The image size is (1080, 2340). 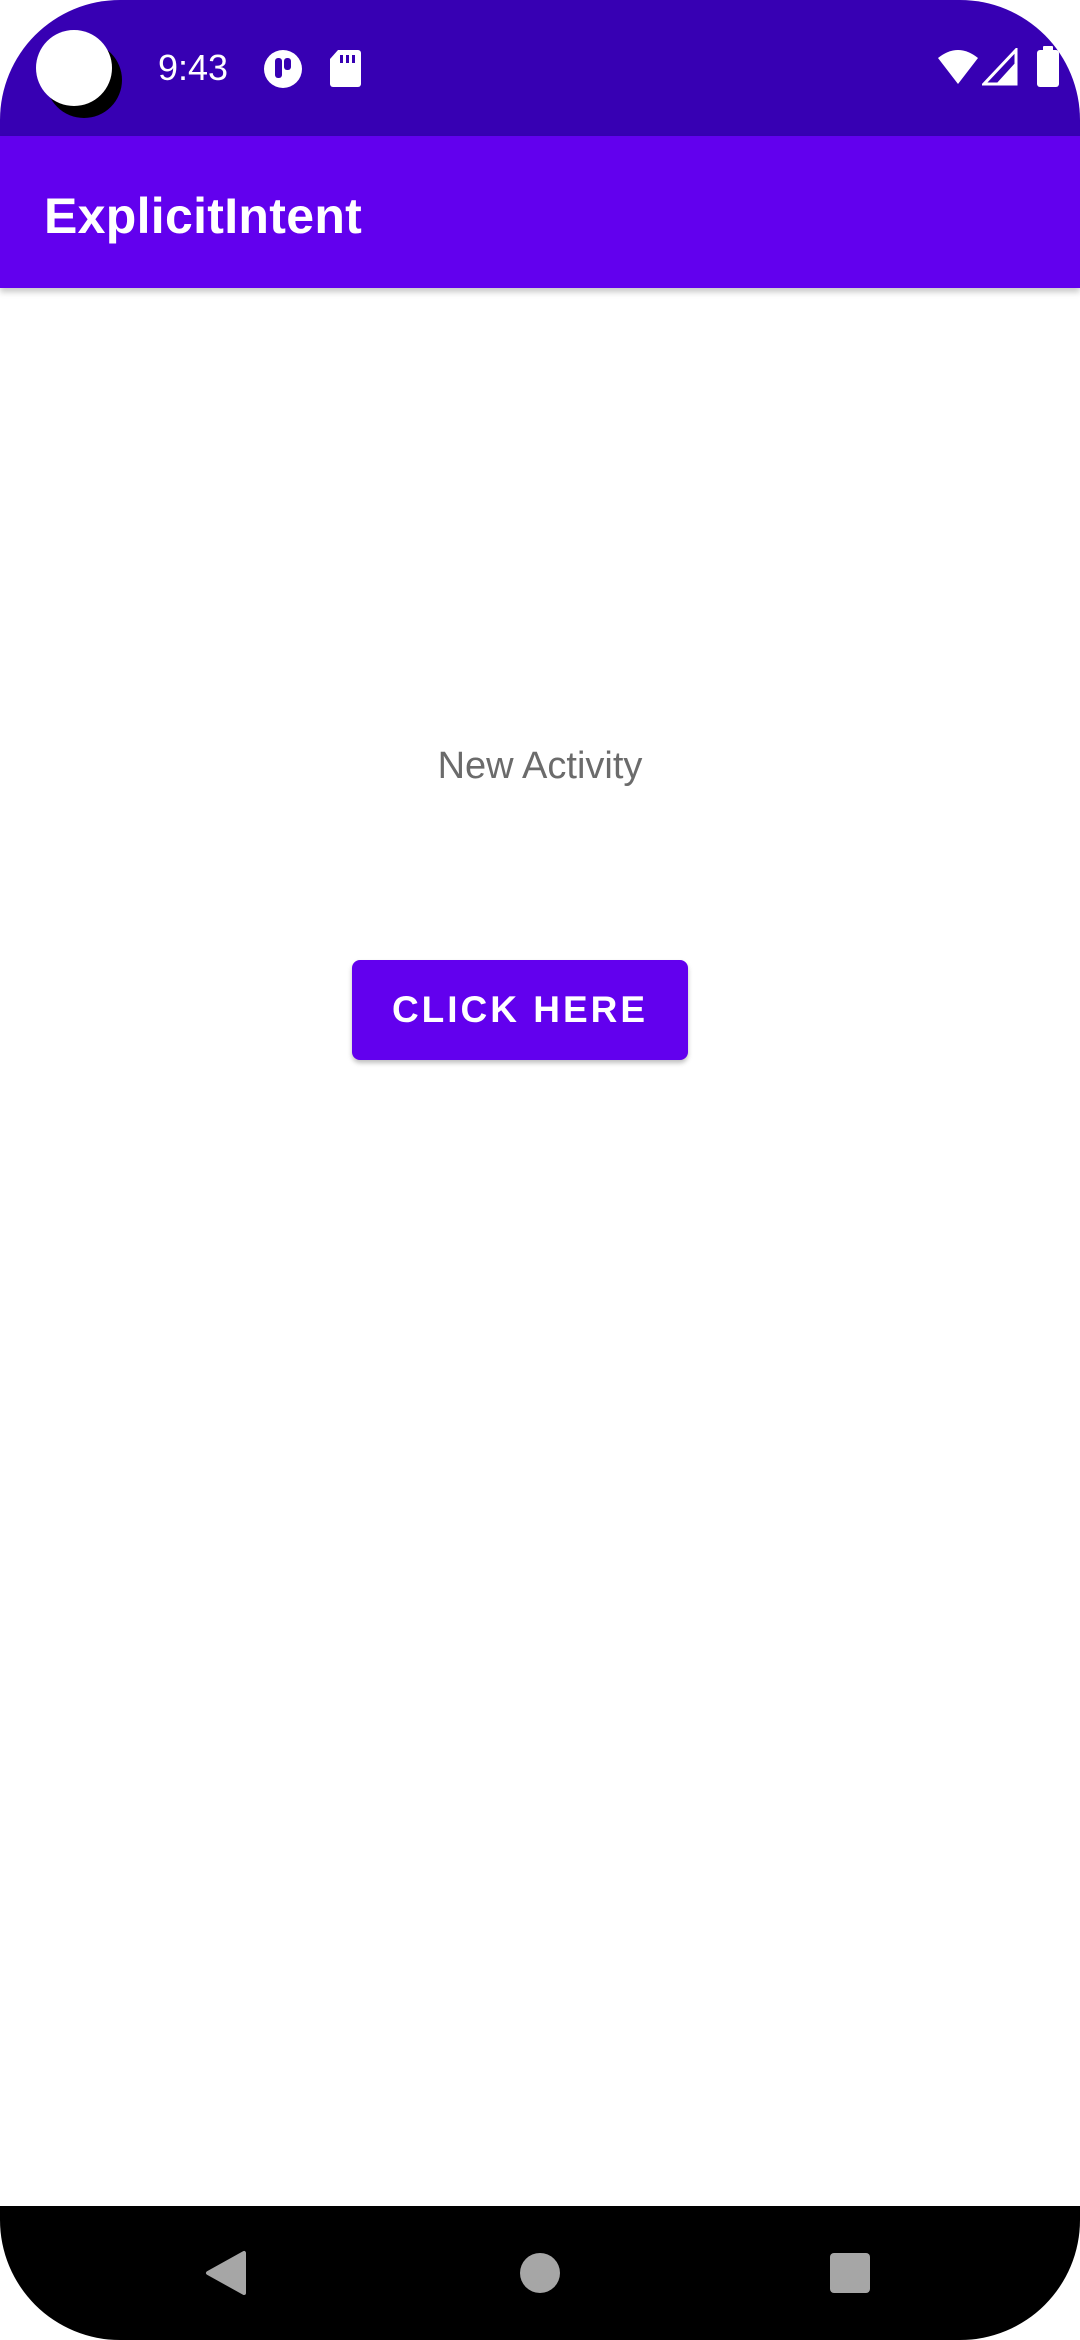 What do you see at coordinates (1048, 66) in the screenshot?
I see `battery-icon` at bounding box center [1048, 66].